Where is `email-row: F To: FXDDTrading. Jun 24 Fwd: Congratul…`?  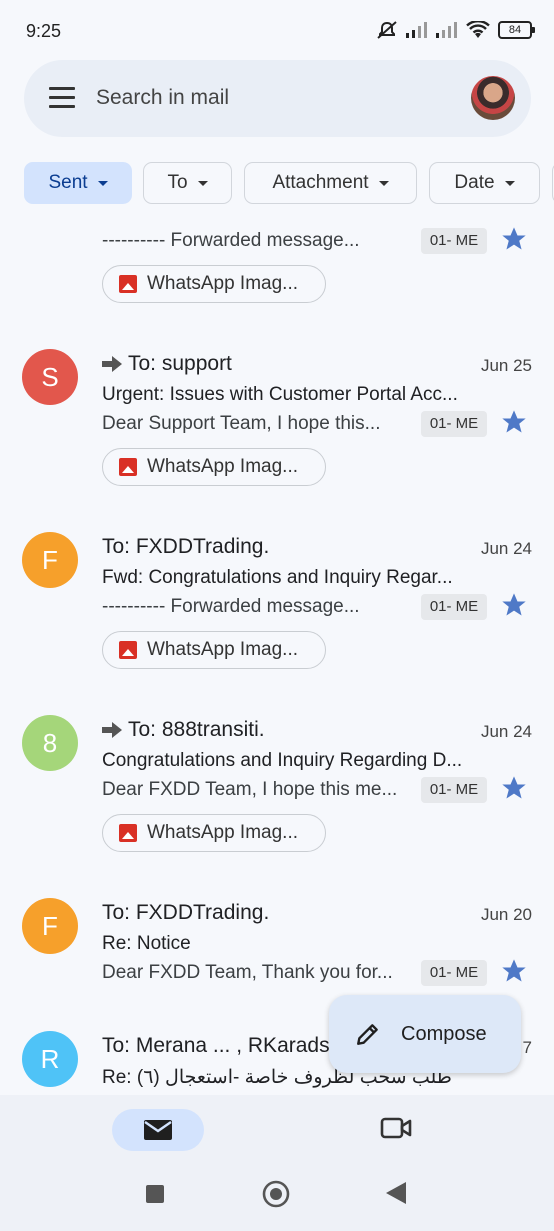 email-row: F To: FXDDTrading. Jun 24 Fwd: Congratul… is located at coordinates (277, 608).